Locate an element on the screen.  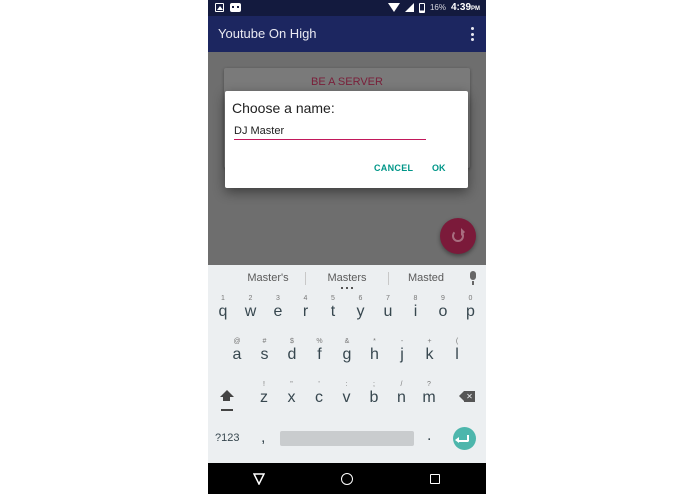
signal-icon is located at coordinates (409, 7).